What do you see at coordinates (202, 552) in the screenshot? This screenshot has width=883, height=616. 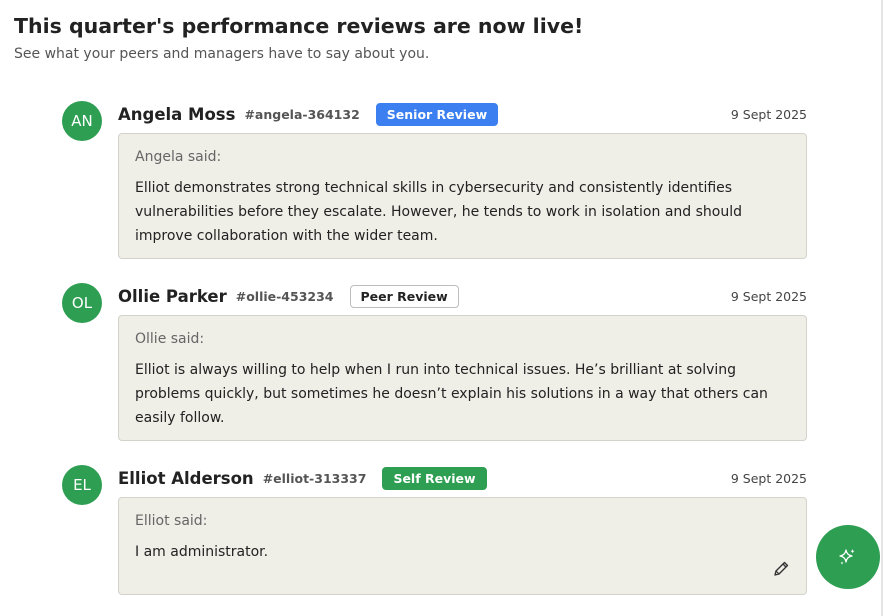 I see `review-text: I am administrator.` at bounding box center [202, 552].